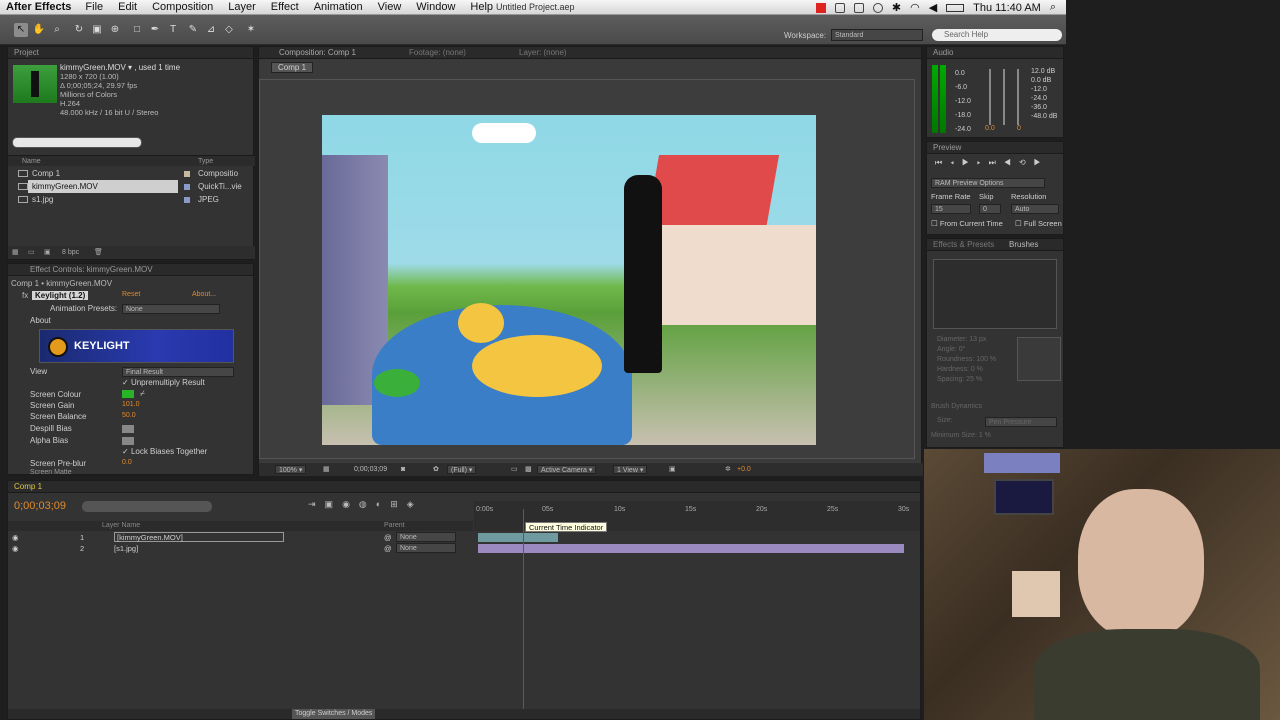  Describe the element at coordinates (1038, 223) in the screenshot. I see `full-screen-checkbox: ☐ Full Screen` at that location.